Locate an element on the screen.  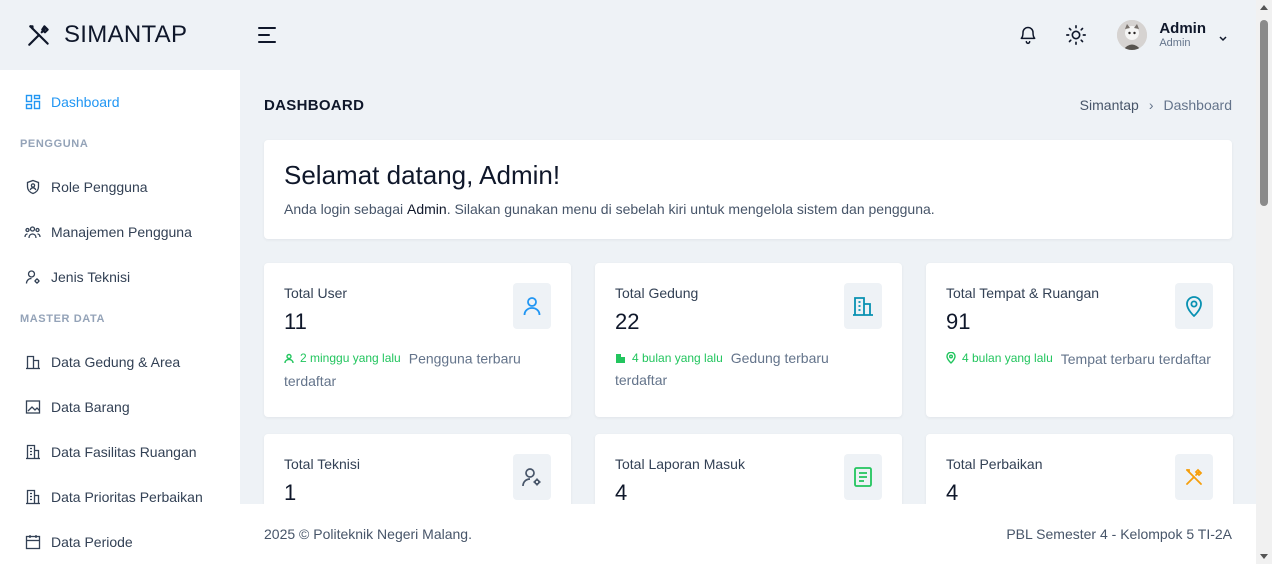
report-icon is located at coordinates (863, 477).